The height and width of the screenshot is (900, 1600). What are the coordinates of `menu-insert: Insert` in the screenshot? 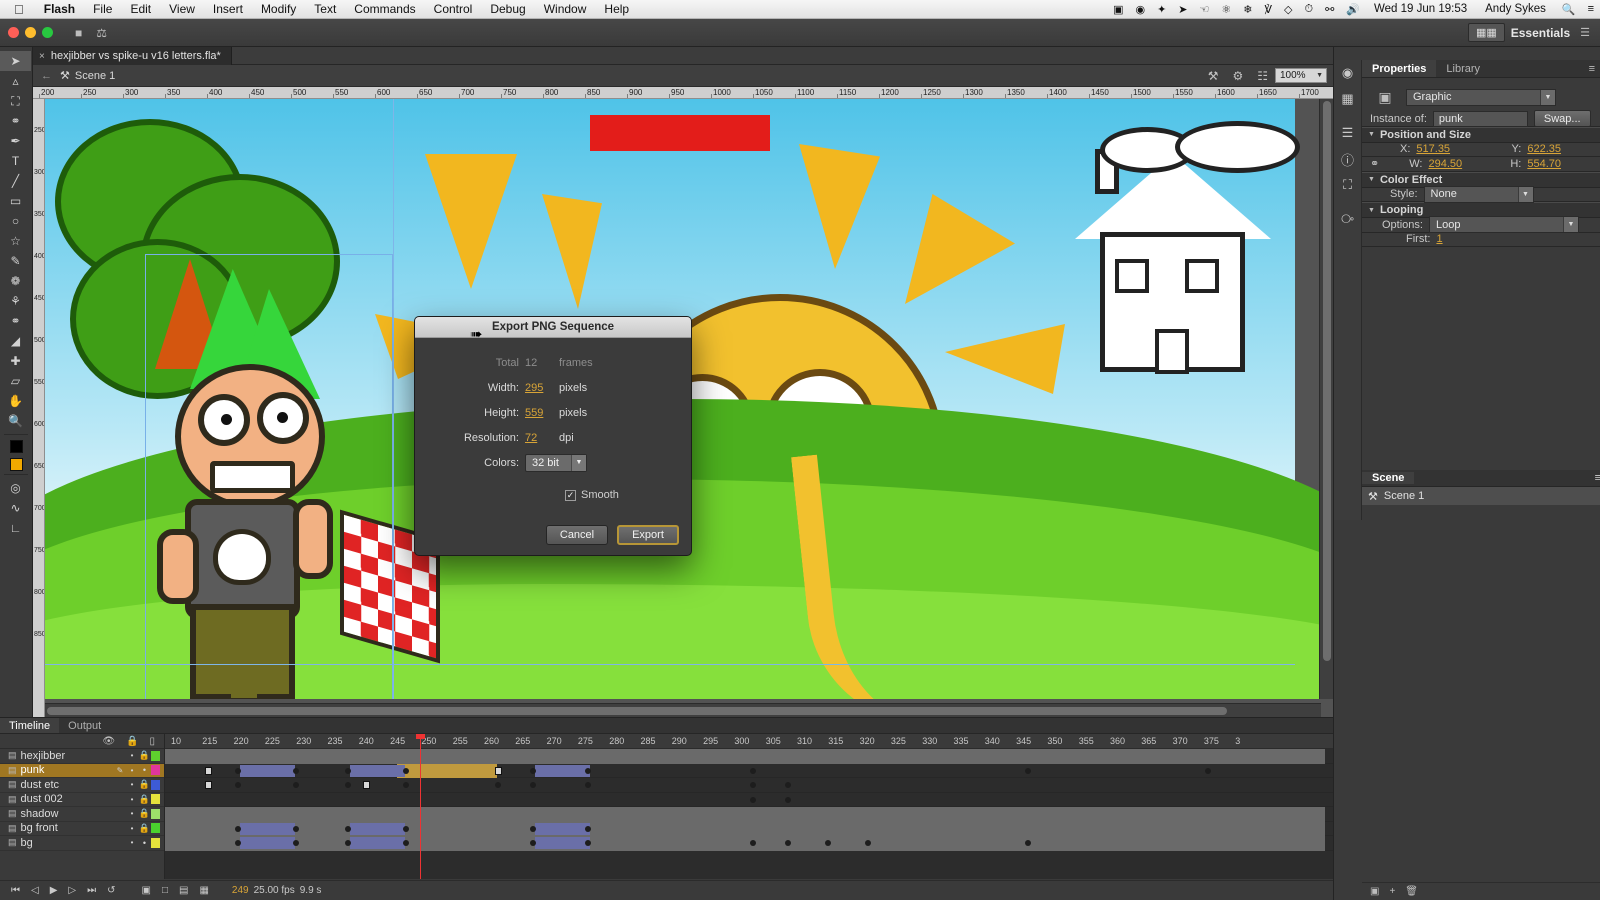 It's located at (228, 9).